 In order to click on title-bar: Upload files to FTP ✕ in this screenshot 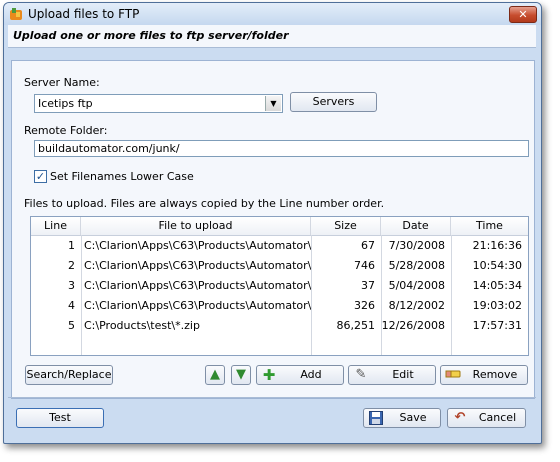, I will do `click(272, 14)`.